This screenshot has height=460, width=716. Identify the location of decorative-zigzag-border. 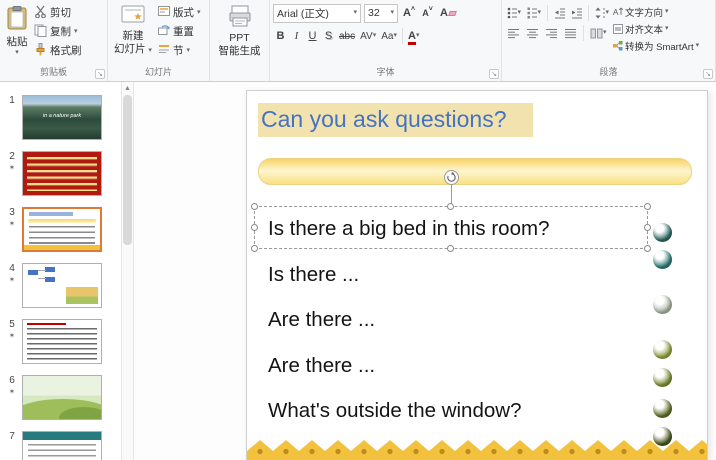
(477, 449).